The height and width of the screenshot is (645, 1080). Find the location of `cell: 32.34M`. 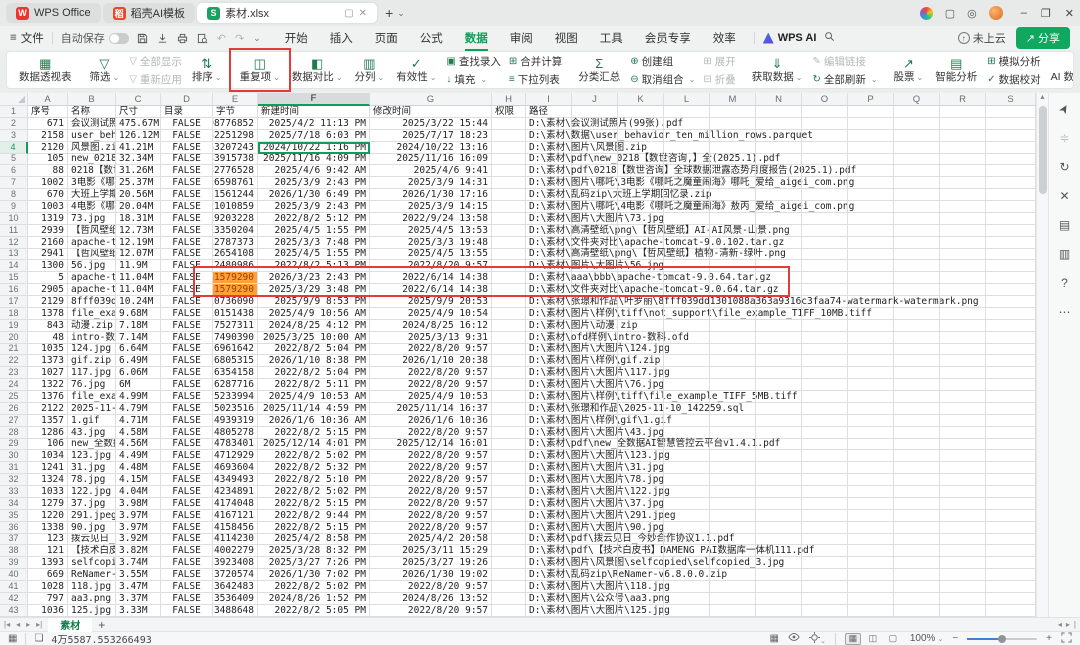

cell: 32.34M is located at coordinates (138, 159).